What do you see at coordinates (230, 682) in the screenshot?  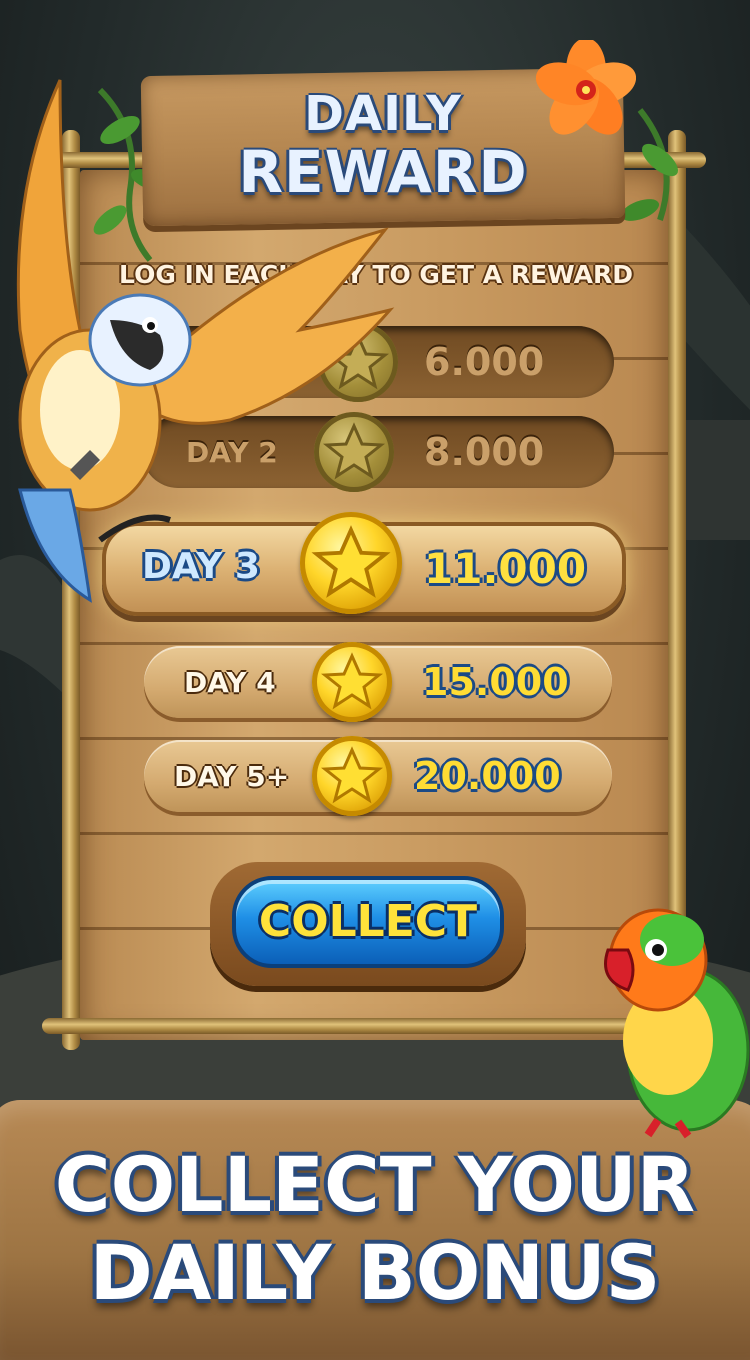 I see `reward-day-label: DAY 4` at bounding box center [230, 682].